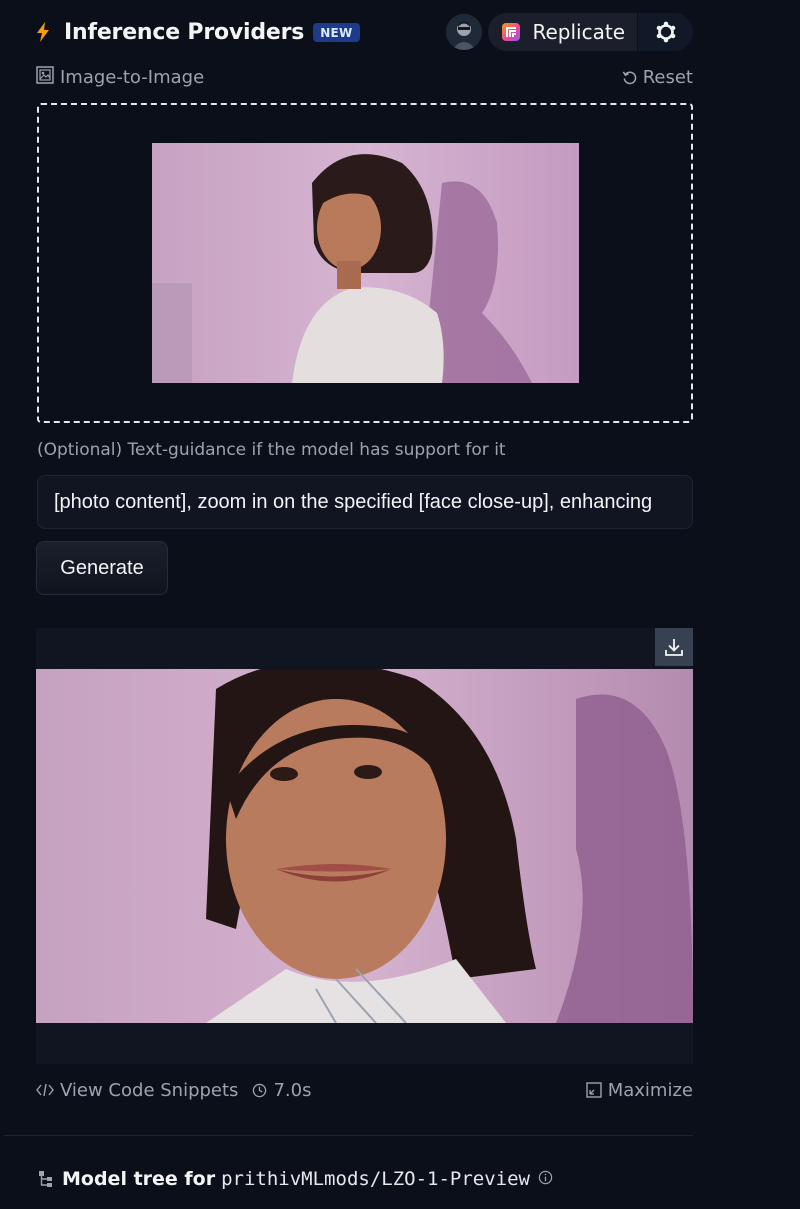  I want to click on view-code-snippets-link: View Code Snippets, so click(137, 1090).